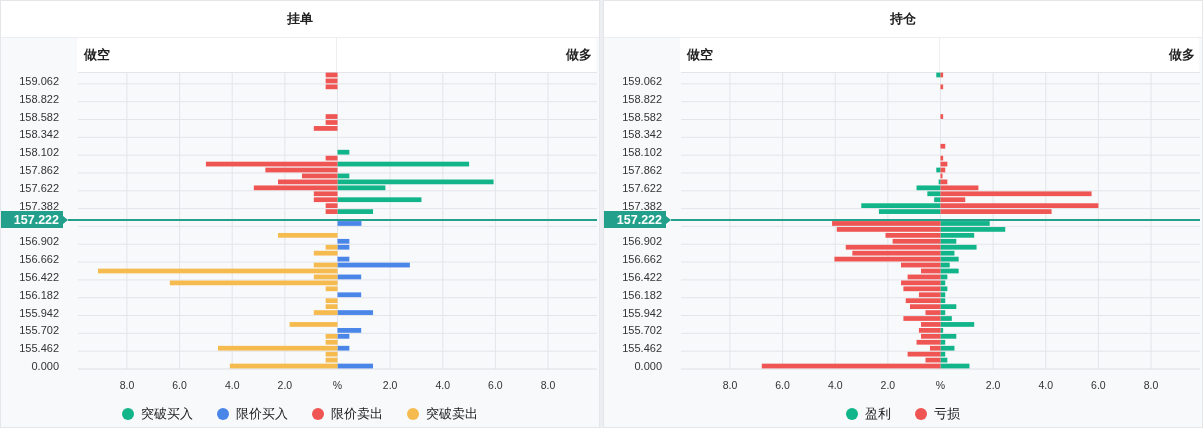  What do you see at coordinates (300, 19) in the screenshot?
I see `panel-title: 挂单` at bounding box center [300, 19].